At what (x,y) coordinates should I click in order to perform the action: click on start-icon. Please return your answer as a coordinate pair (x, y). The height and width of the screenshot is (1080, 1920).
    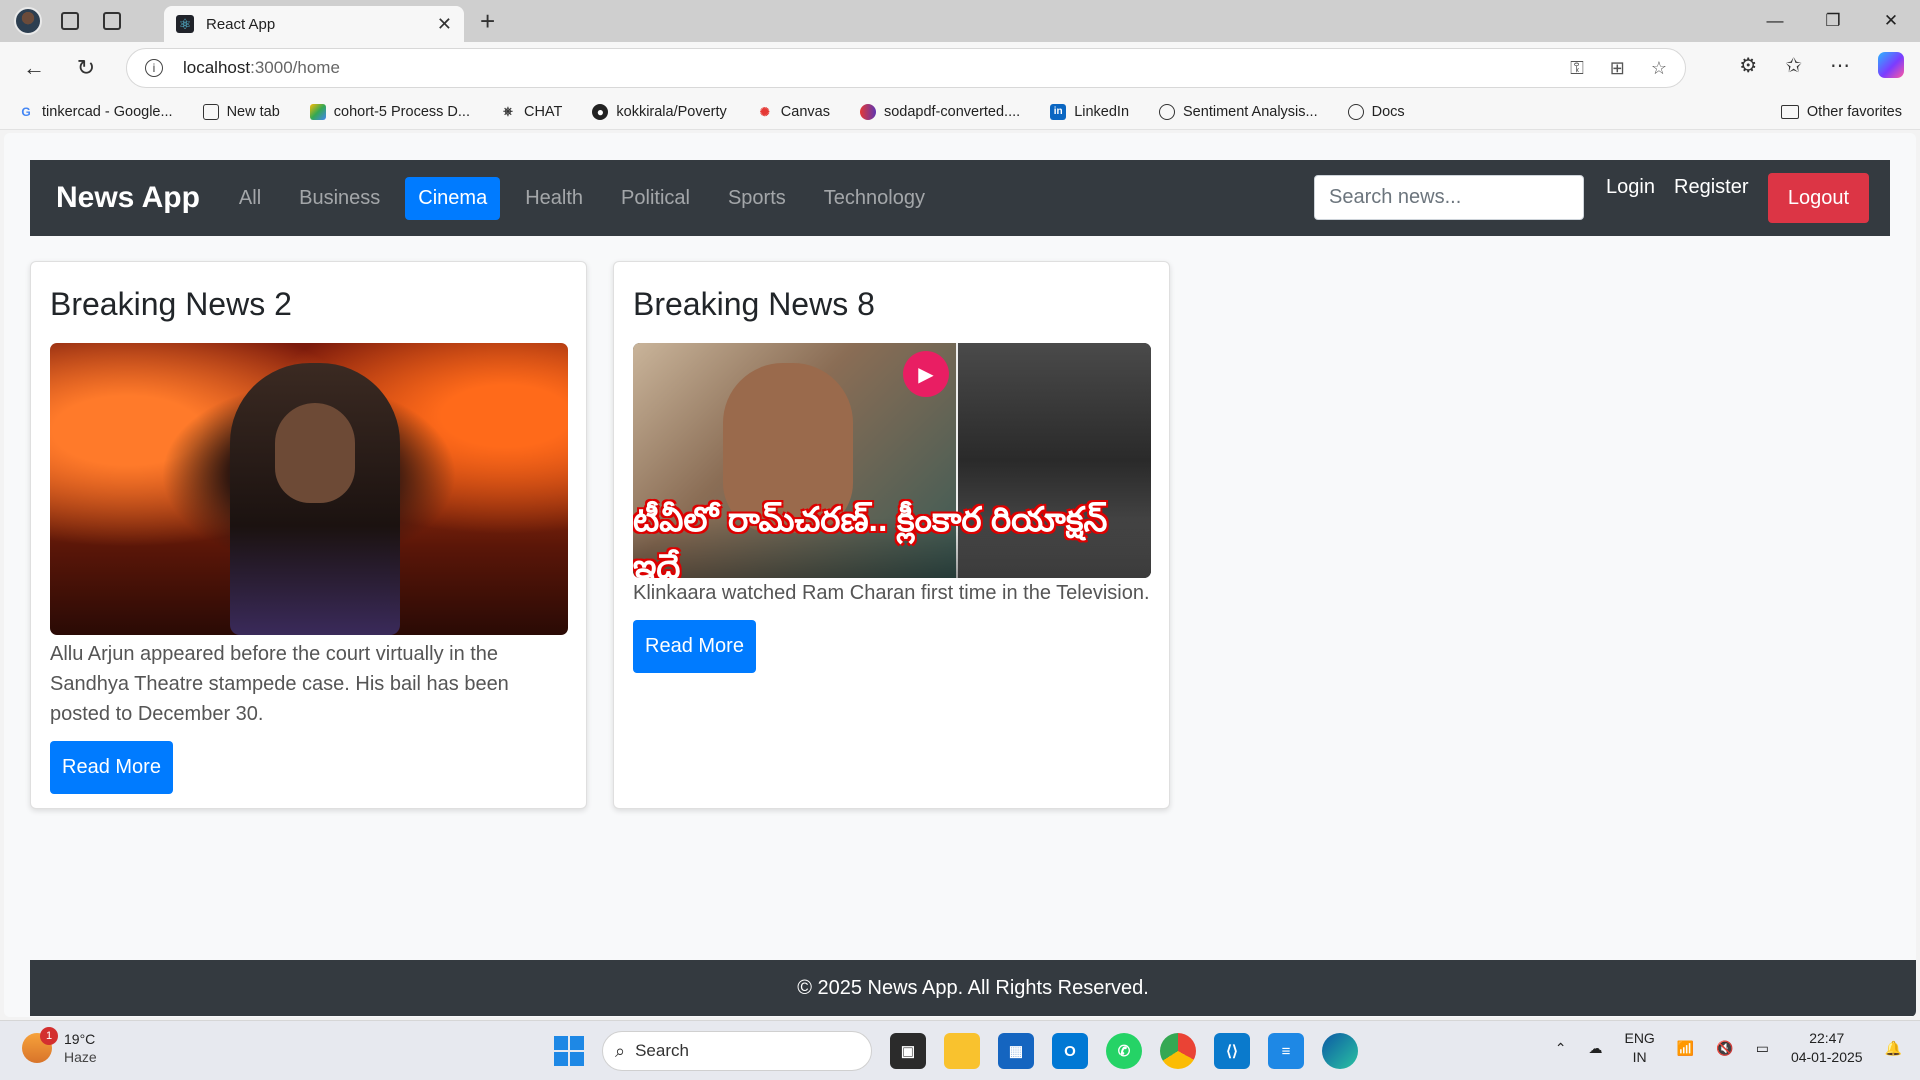
    Looking at the image, I should click on (569, 1051).